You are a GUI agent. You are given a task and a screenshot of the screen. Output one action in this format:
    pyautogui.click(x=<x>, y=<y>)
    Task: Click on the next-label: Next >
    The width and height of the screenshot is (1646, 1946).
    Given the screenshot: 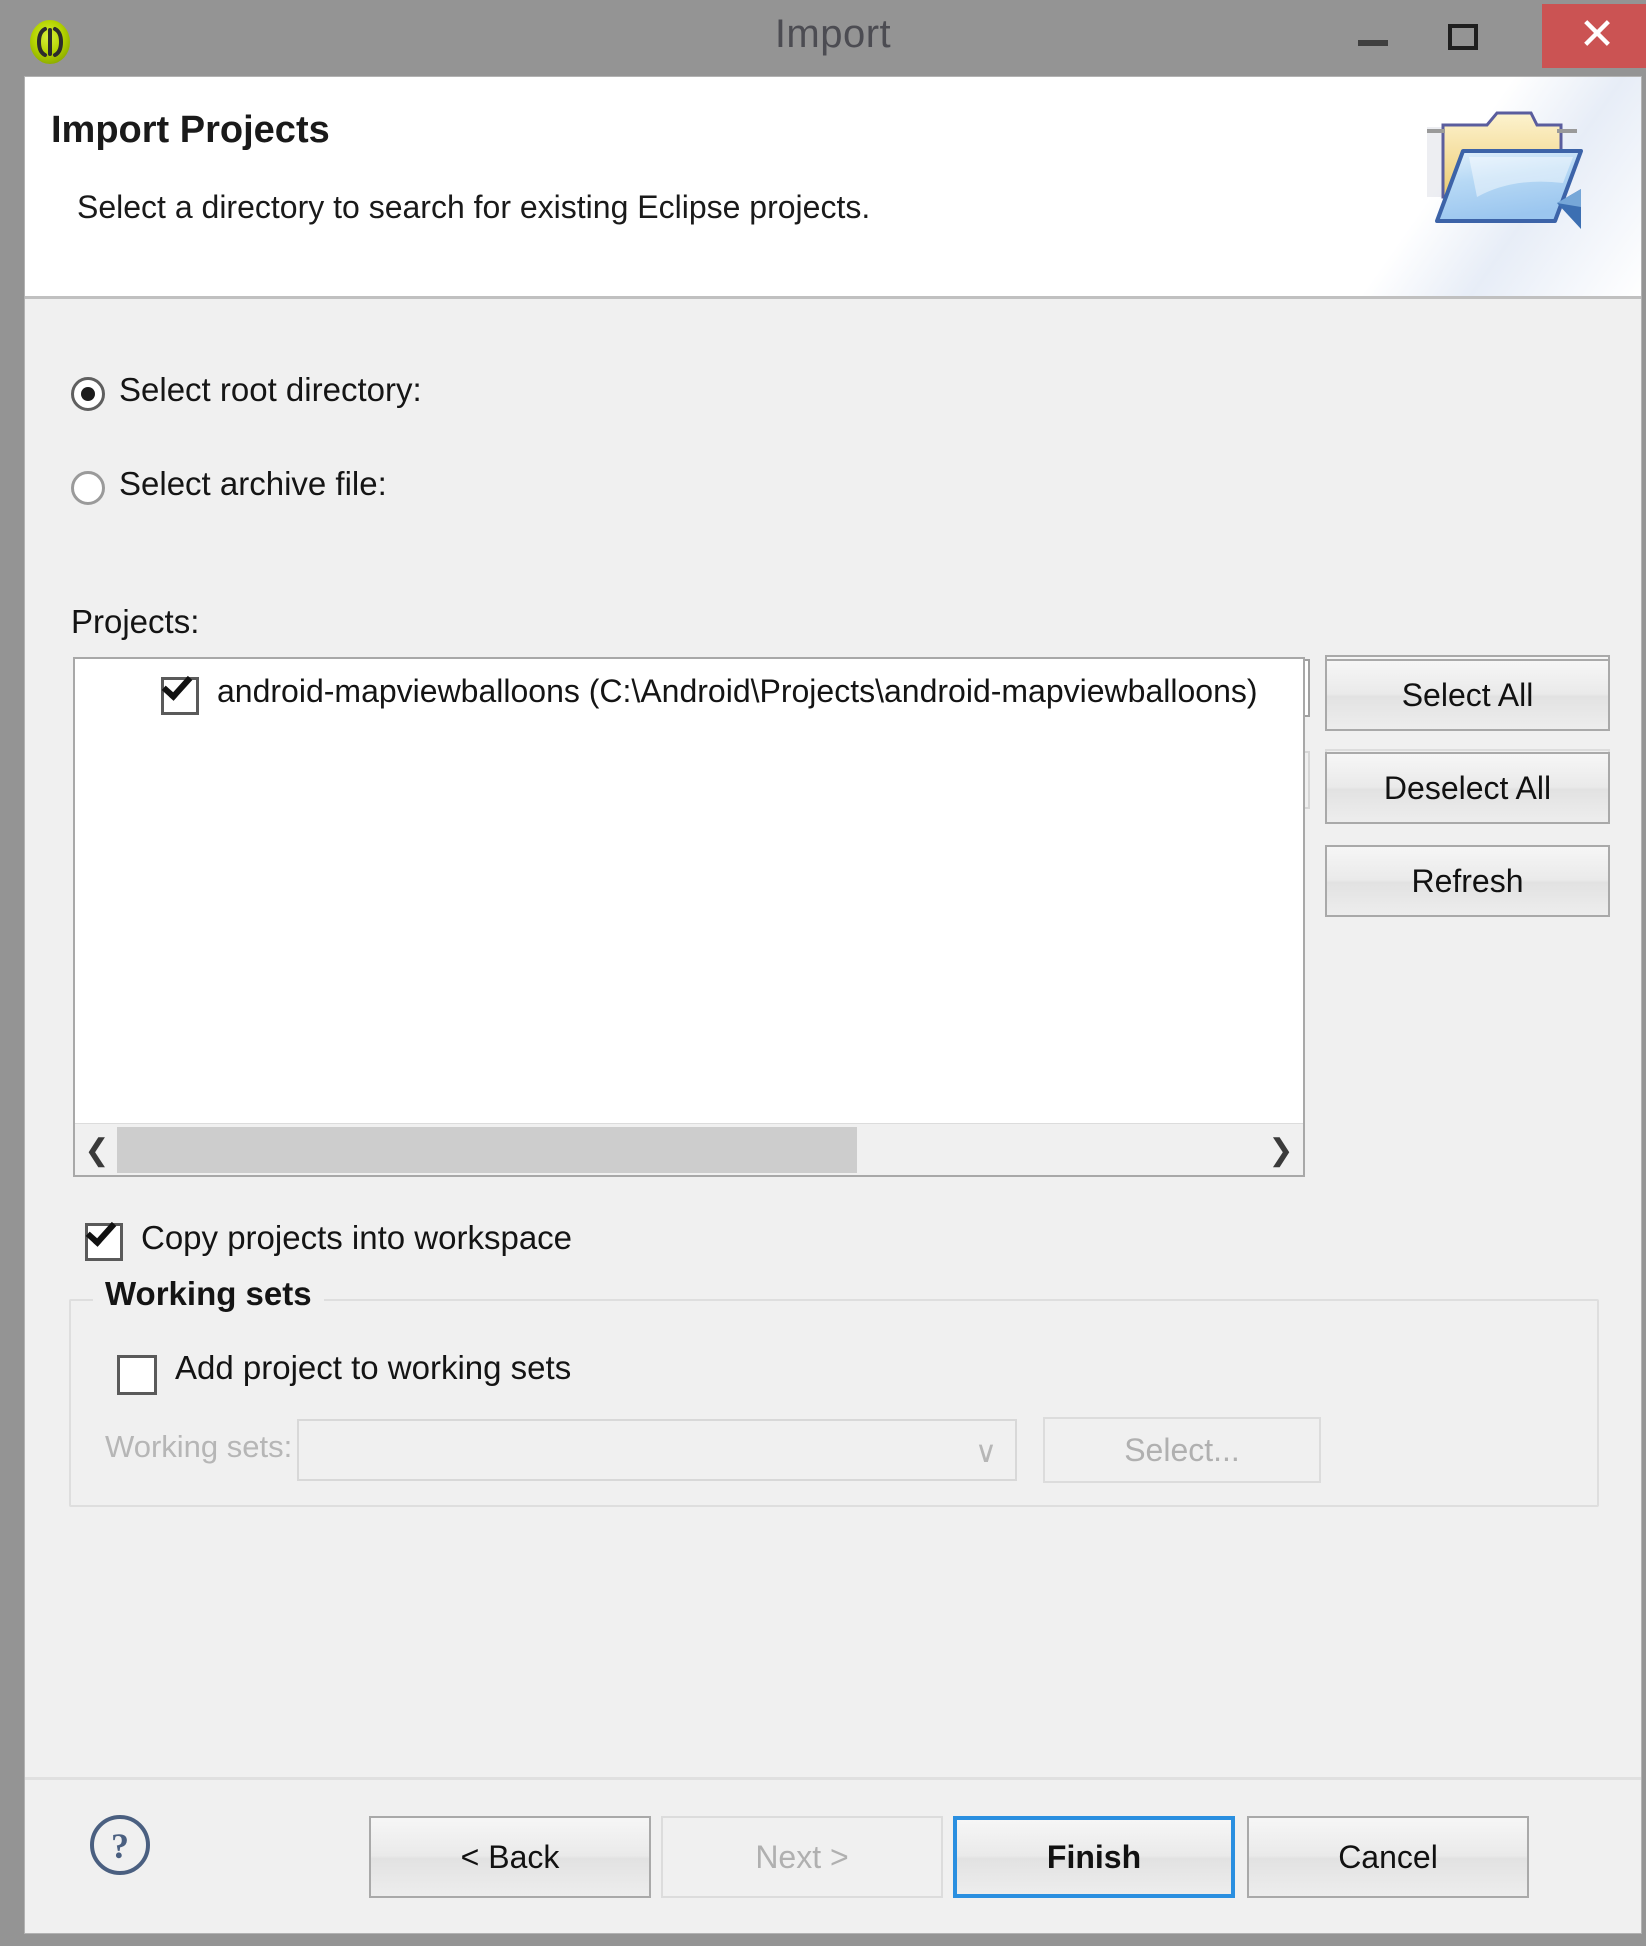 What is the action you would take?
    pyautogui.click(x=802, y=1856)
    